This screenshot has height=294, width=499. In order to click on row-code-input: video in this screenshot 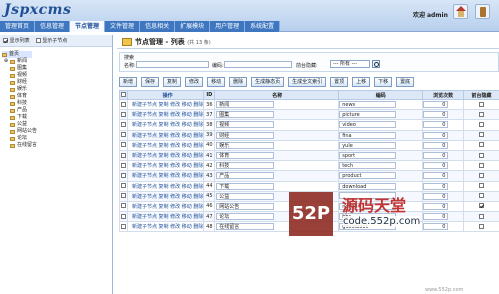, I will do `click(368, 125)`.